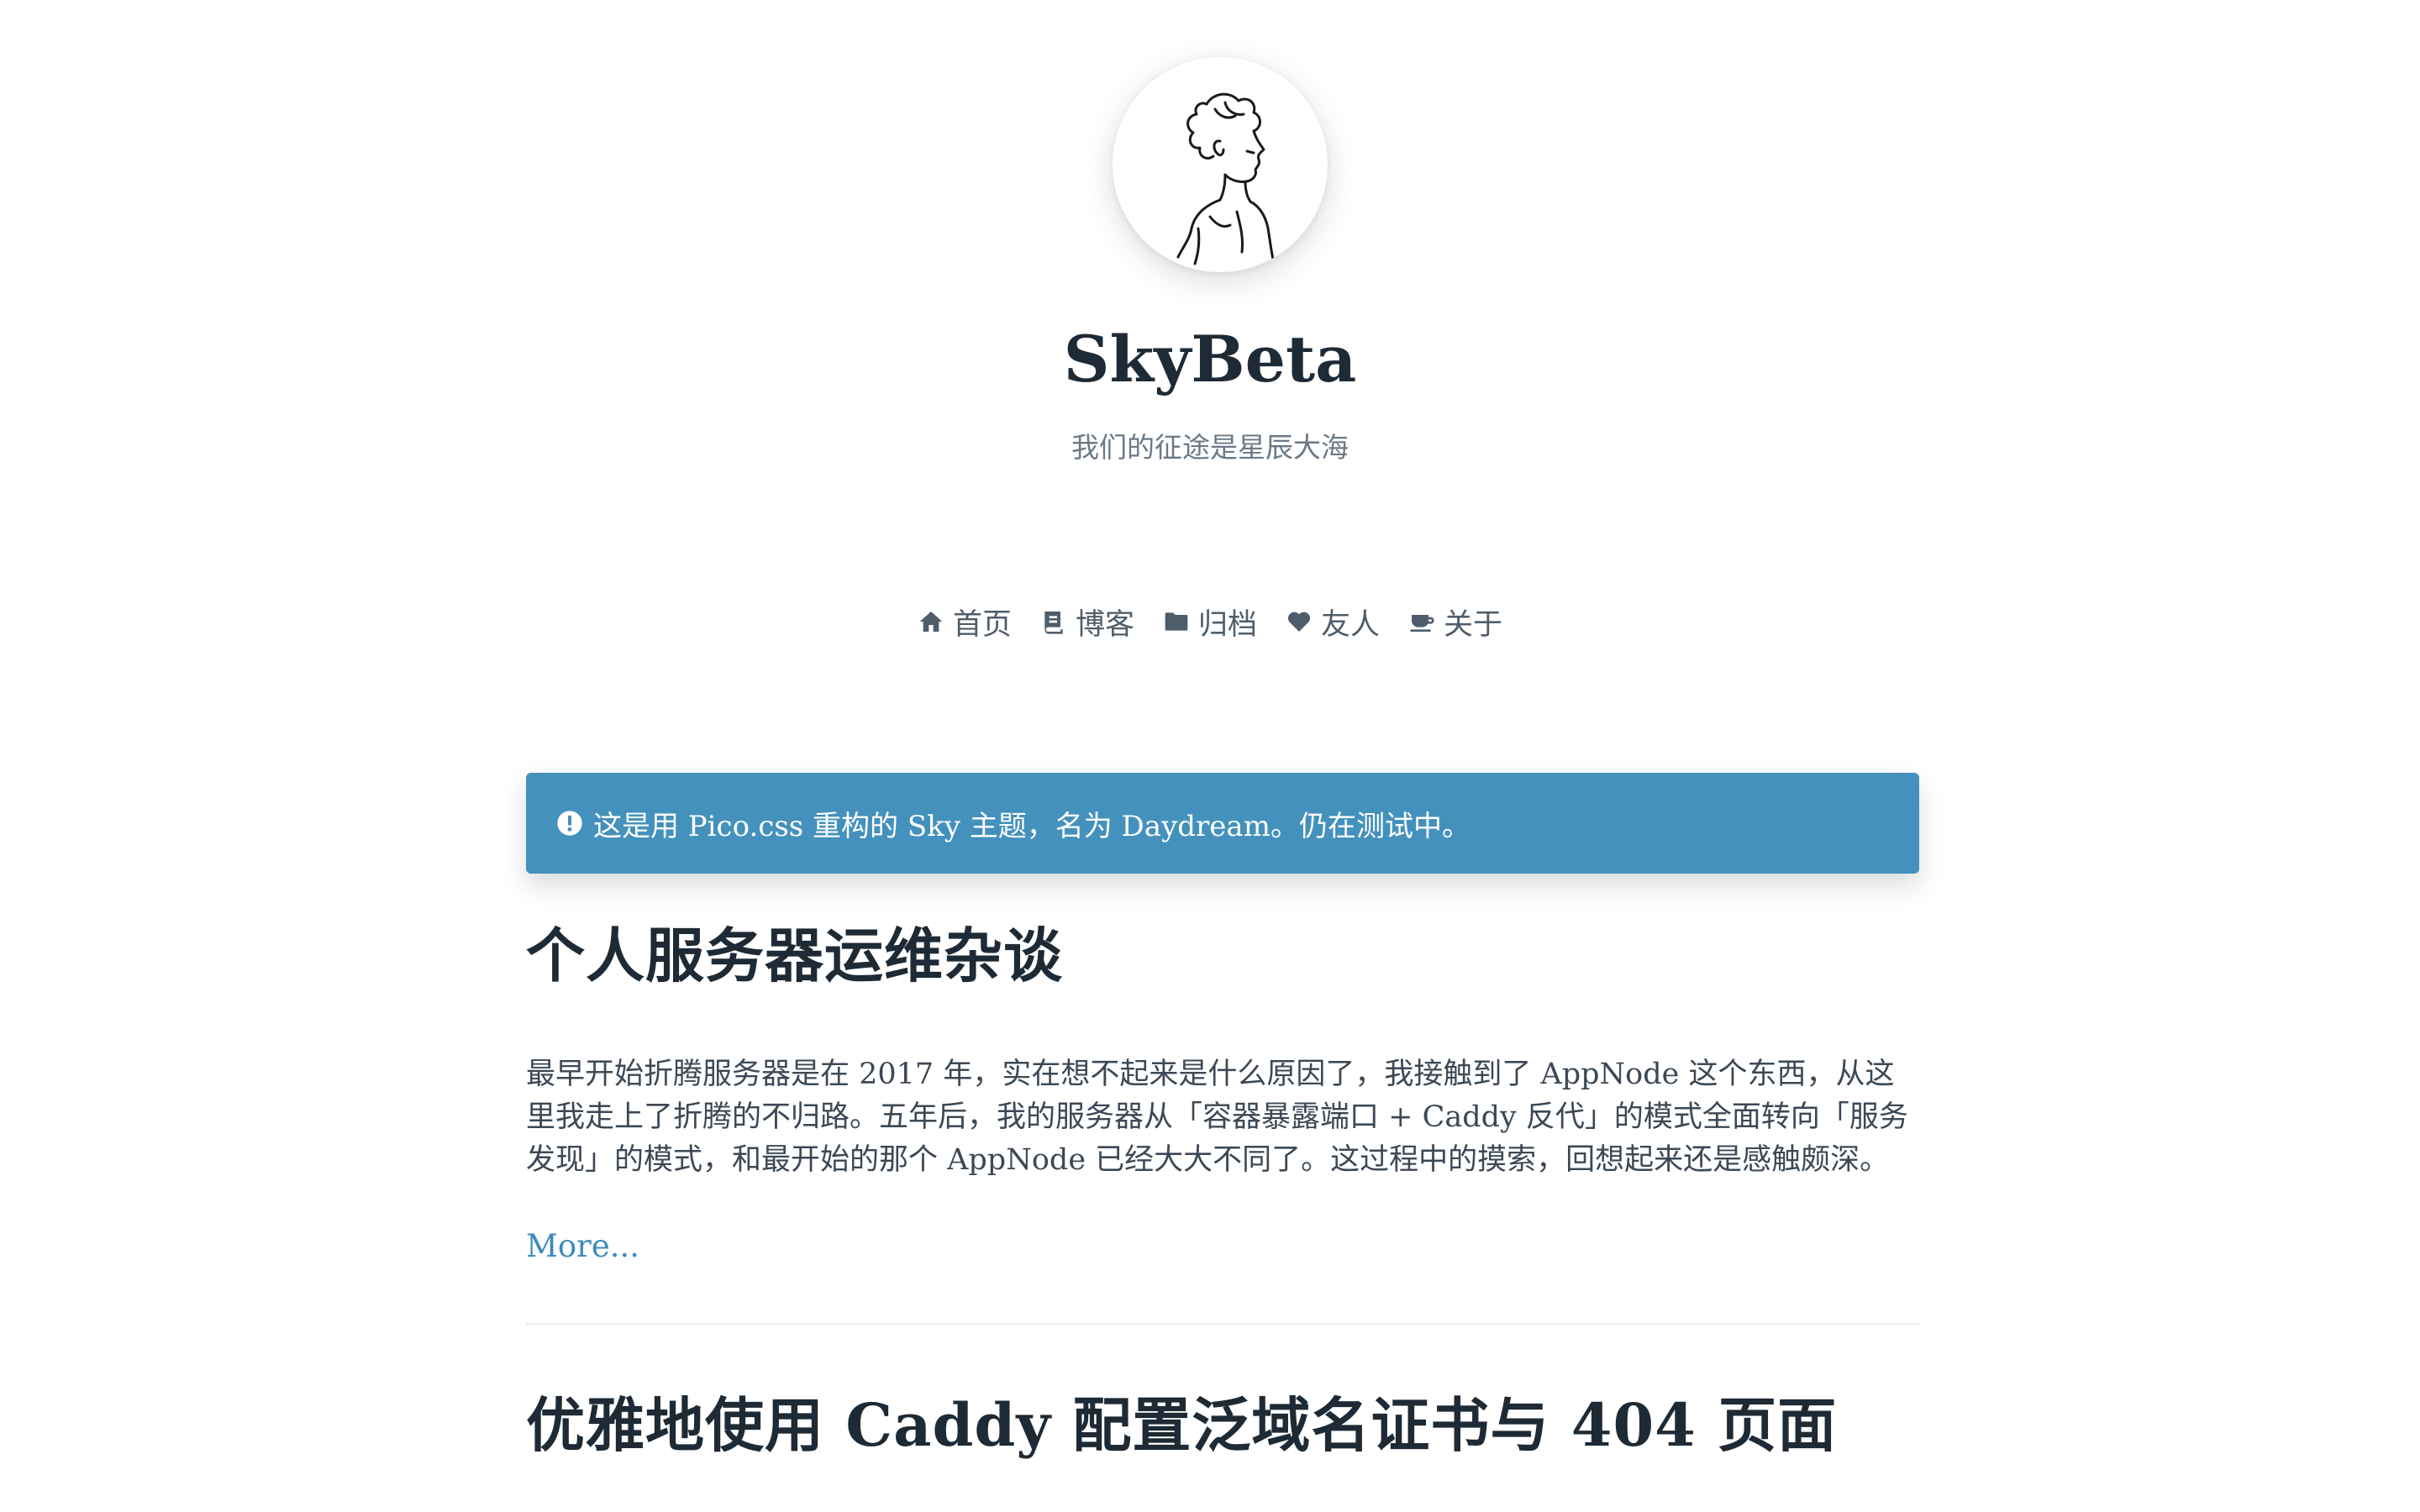  I want to click on post-divider, so click(1223, 1324).